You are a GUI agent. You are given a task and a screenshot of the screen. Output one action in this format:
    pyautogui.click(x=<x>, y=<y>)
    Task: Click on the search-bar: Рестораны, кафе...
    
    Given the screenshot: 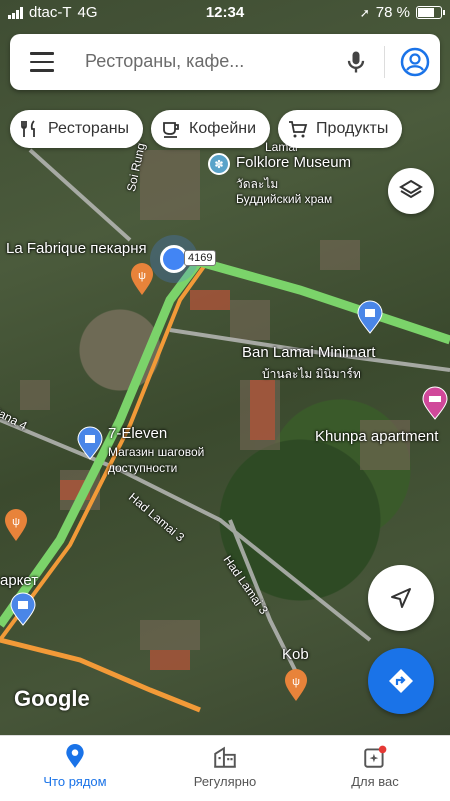 What is the action you would take?
    pyautogui.click(x=225, y=62)
    